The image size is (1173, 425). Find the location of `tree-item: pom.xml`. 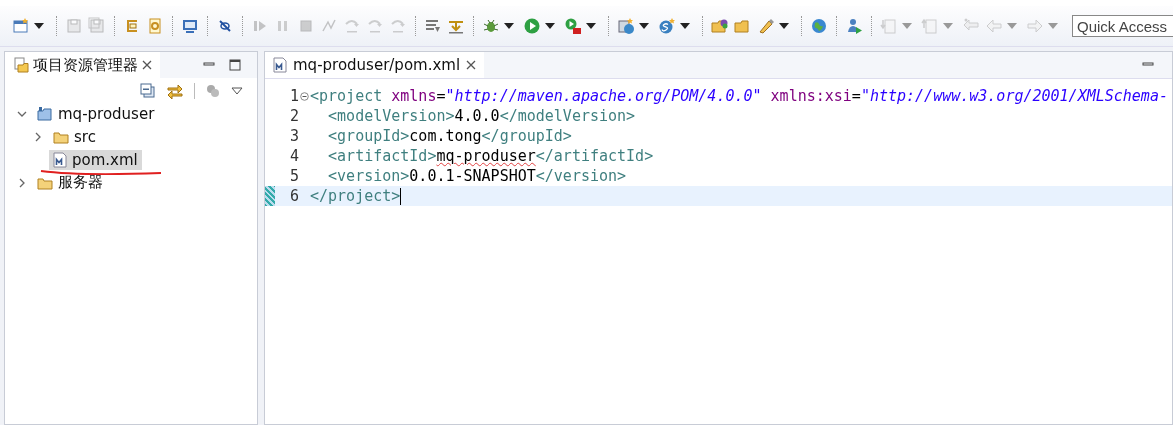

tree-item: pom.xml is located at coordinates (95, 159).